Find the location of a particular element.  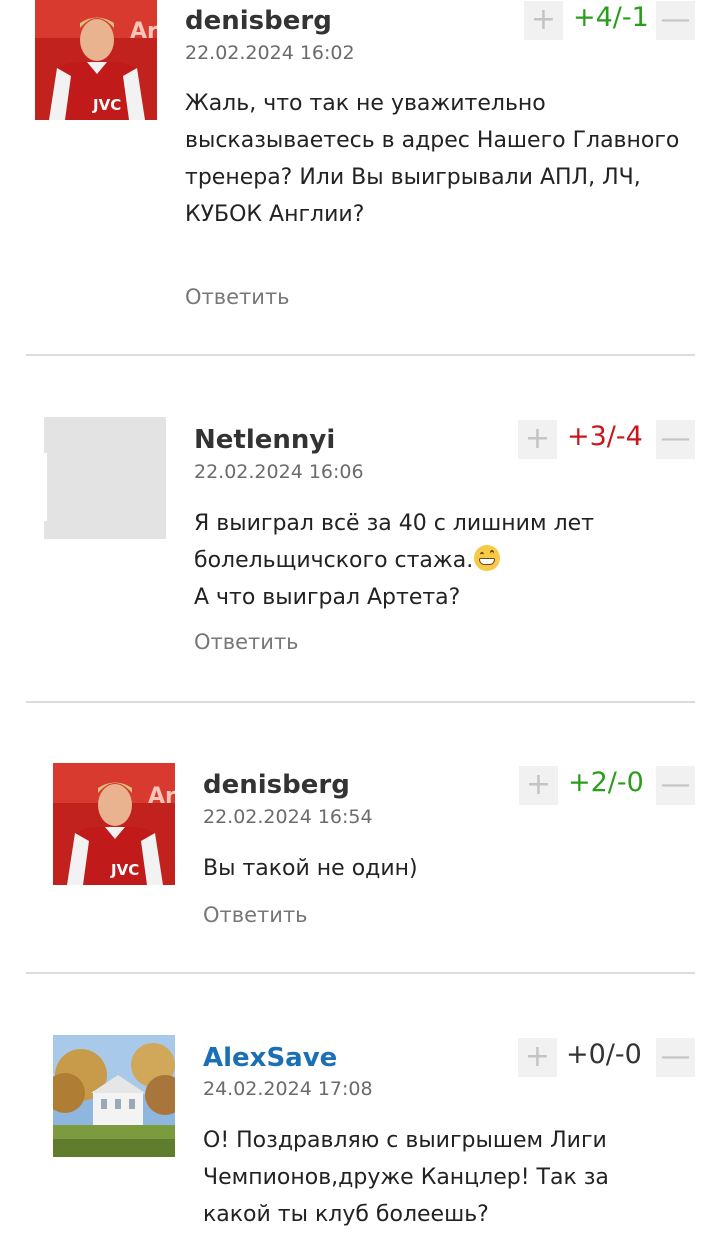

comment-score: +4/-1 is located at coordinates (611, 17).